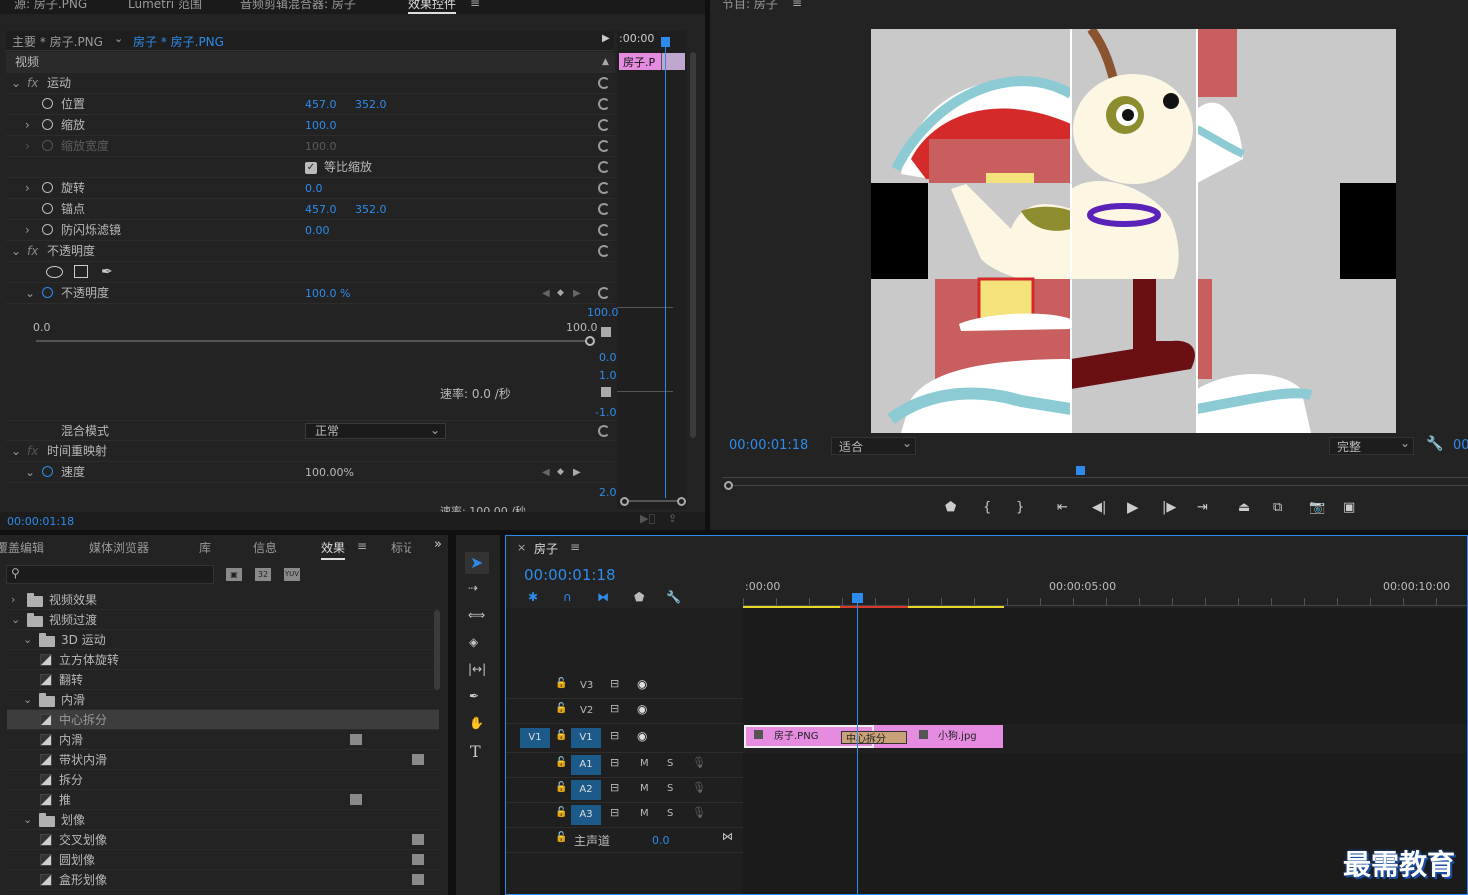  Describe the element at coordinates (314, 188) in the screenshot. I see `rotation-value: 0.0` at that location.